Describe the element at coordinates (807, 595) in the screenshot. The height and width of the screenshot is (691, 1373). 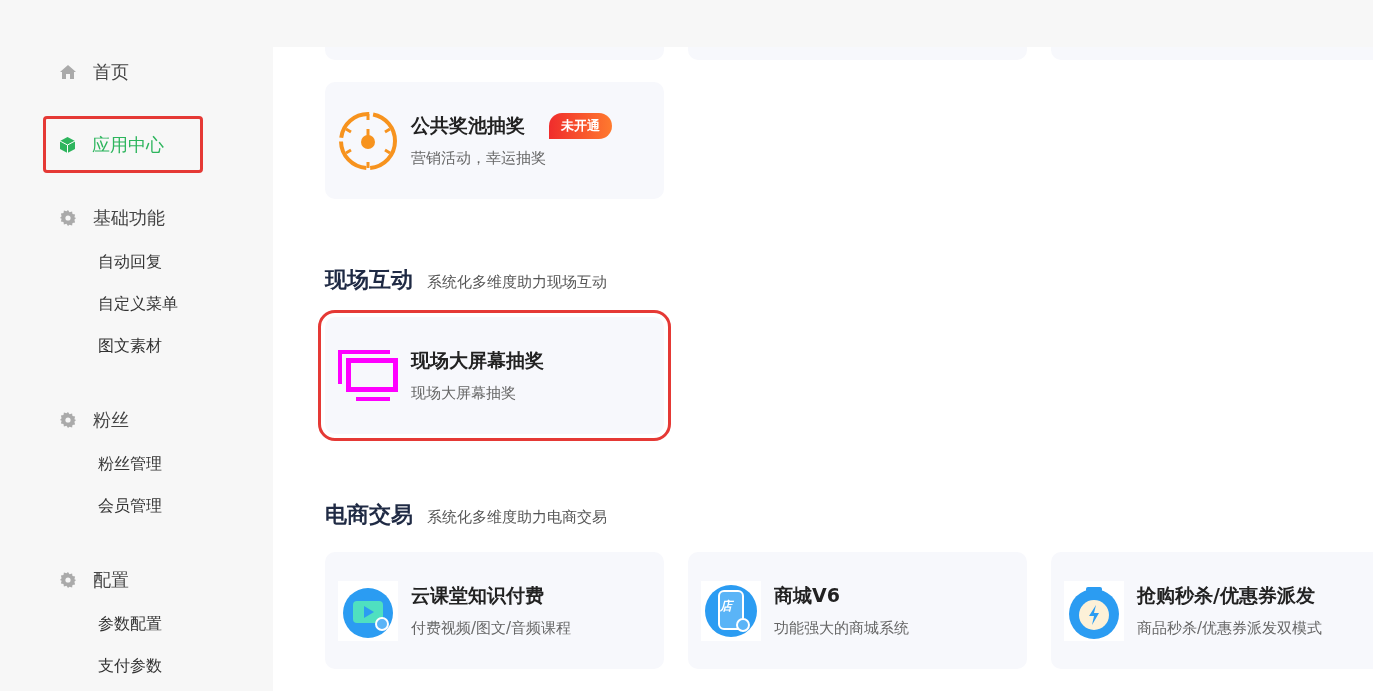
I see `card-title: 商城V6` at that location.